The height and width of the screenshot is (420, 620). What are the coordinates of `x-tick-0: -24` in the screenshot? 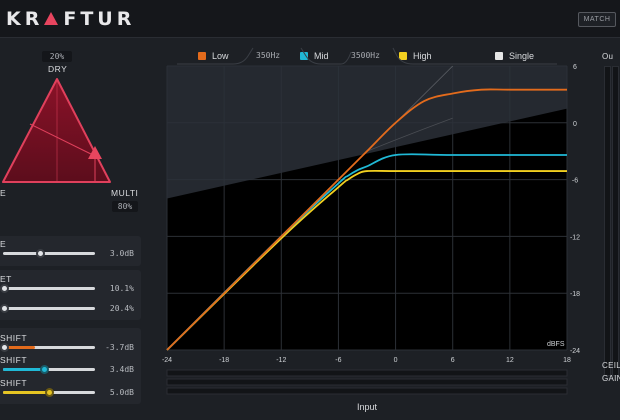 It's located at (167, 360).